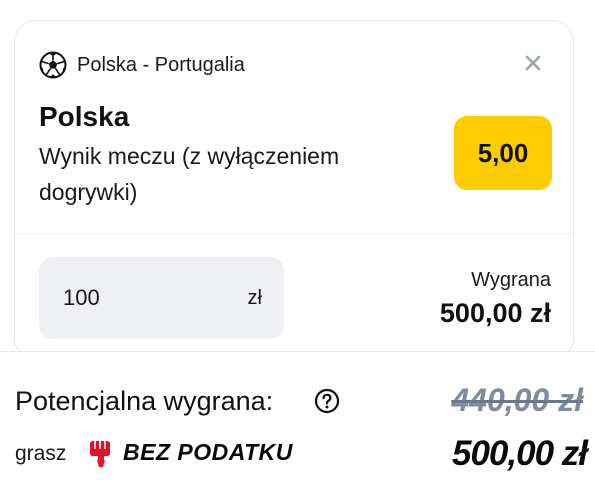 The image size is (595, 484). Describe the element at coordinates (520, 453) in the screenshot. I see `new-win-value: 500,00 zł` at that location.